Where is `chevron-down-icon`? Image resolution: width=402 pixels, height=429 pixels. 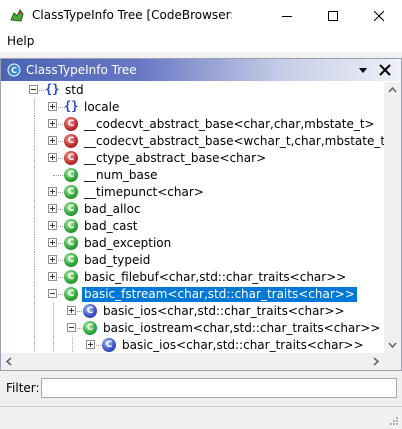 chevron-down-icon is located at coordinates (363, 70).